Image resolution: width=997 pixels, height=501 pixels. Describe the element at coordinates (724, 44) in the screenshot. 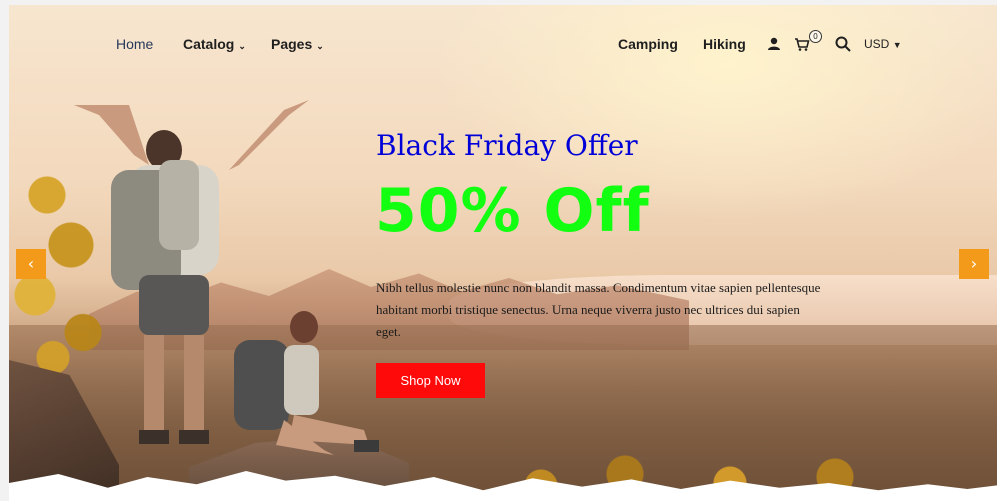

I see `nav-hiking: Hiking` at that location.